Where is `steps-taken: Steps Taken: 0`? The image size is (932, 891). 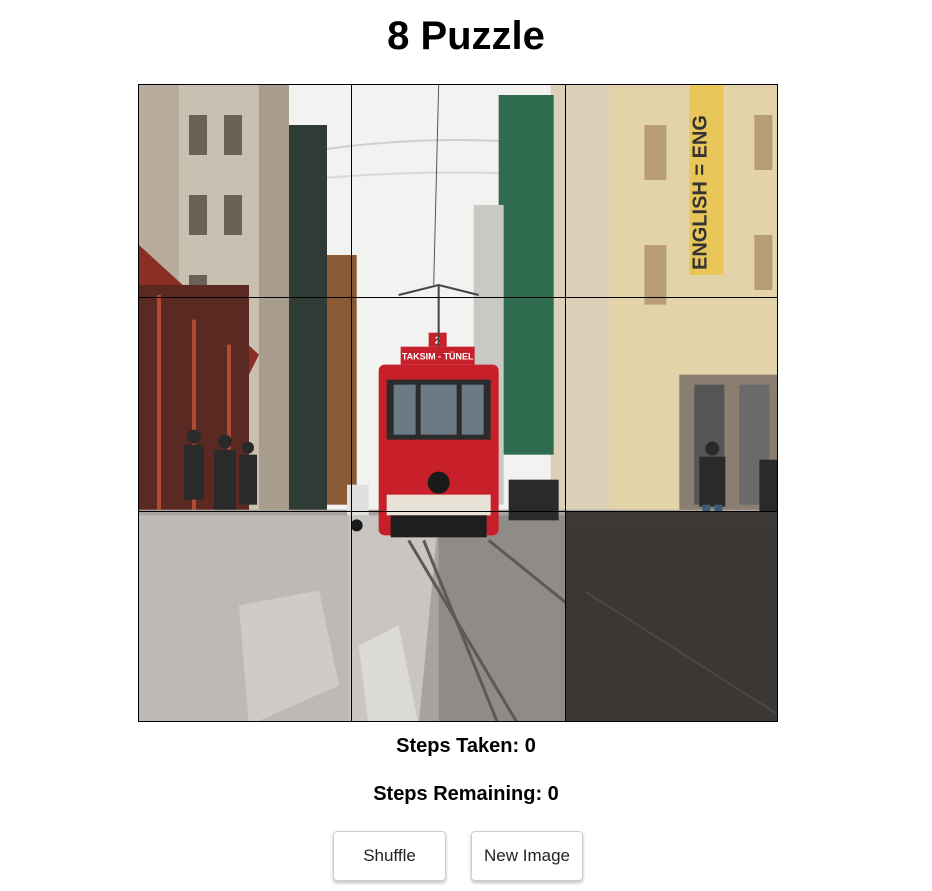 steps-taken: Steps Taken: 0 is located at coordinates (466, 746).